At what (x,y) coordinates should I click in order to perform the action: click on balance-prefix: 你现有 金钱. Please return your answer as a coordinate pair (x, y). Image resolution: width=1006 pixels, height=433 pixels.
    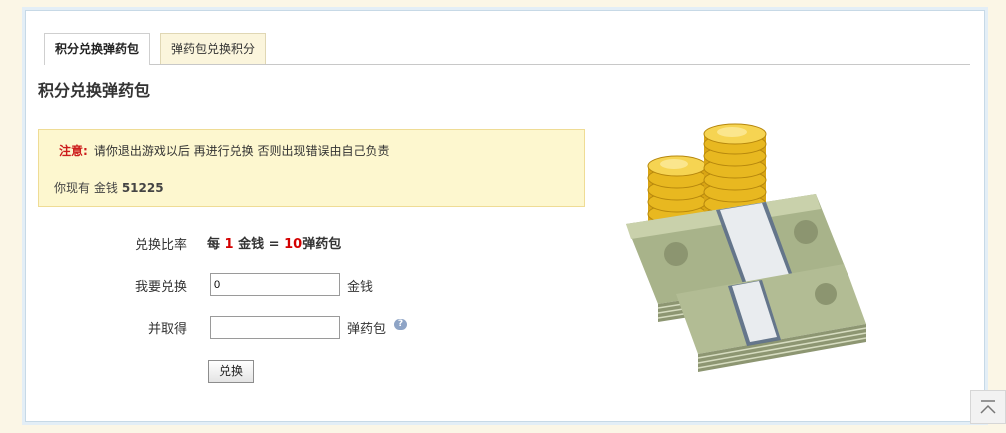
    Looking at the image, I should click on (86, 188).